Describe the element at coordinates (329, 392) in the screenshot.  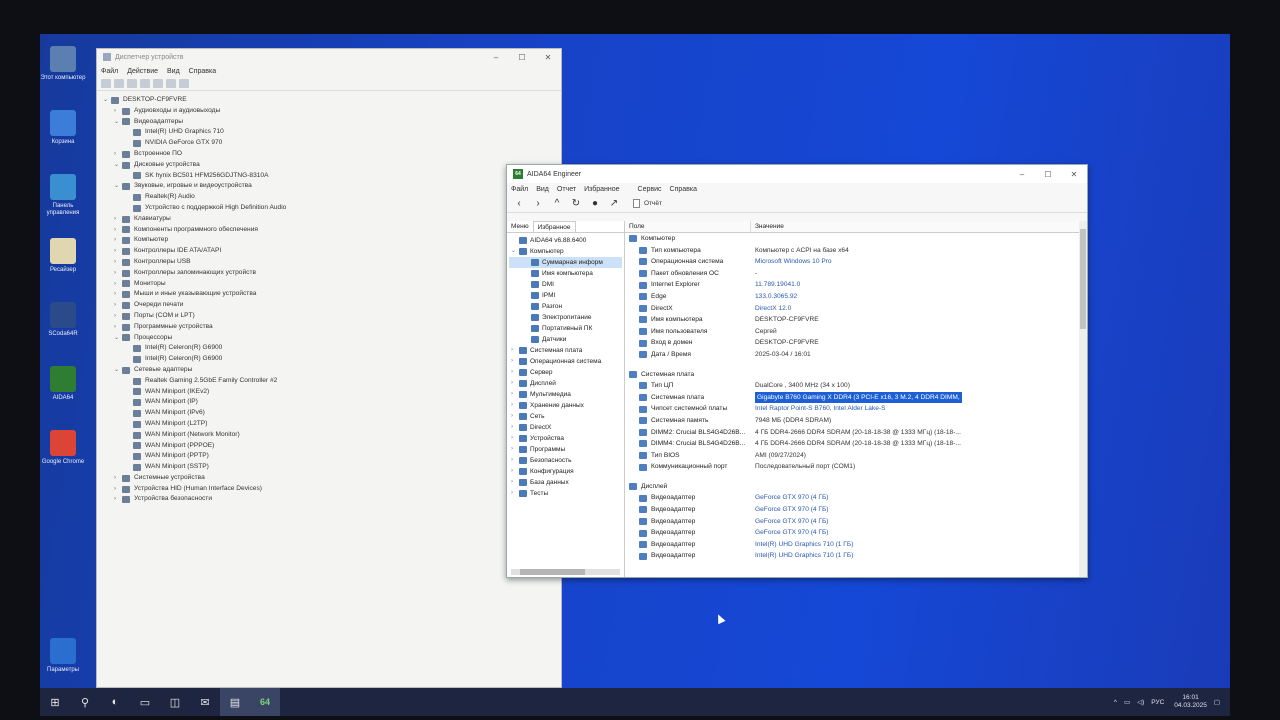
I see `tree-node: WAN Miniport (IKEv2)` at that location.